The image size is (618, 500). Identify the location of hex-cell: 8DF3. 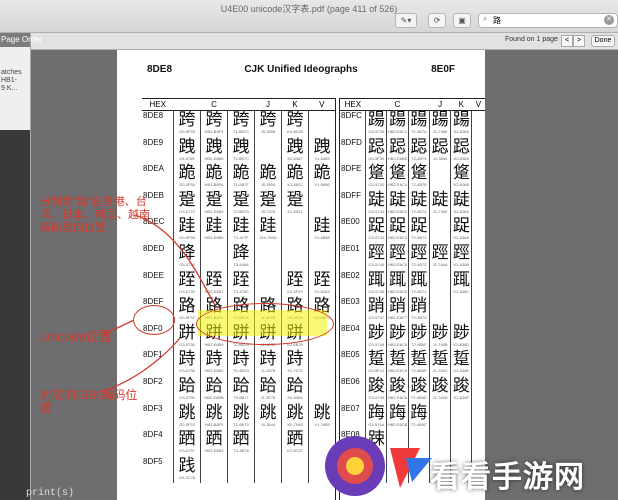
(153, 408).